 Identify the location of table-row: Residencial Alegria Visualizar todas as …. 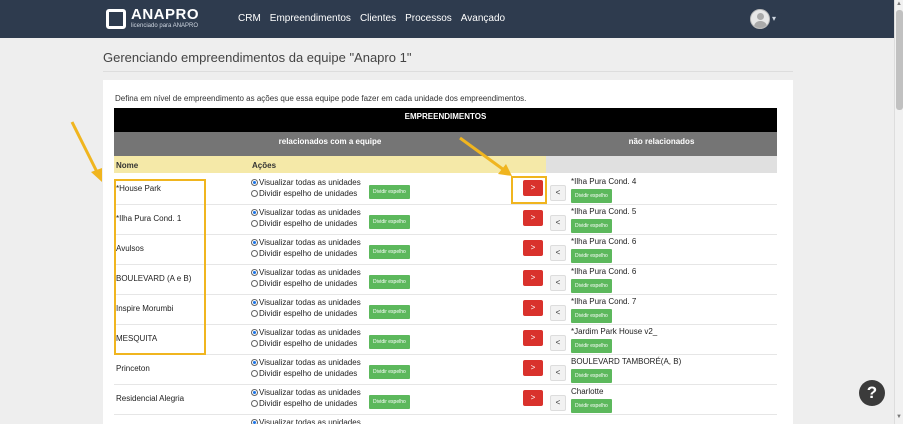
(445, 400).